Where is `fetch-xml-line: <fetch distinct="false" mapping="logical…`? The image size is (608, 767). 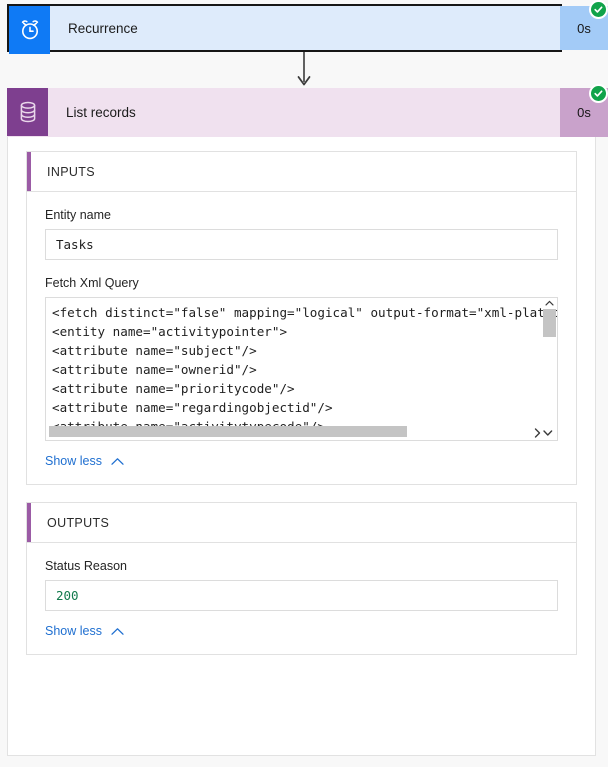
fetch-xml-line: <fetch distinct="false" mapping="logical… is located at coordinates (304, 312).